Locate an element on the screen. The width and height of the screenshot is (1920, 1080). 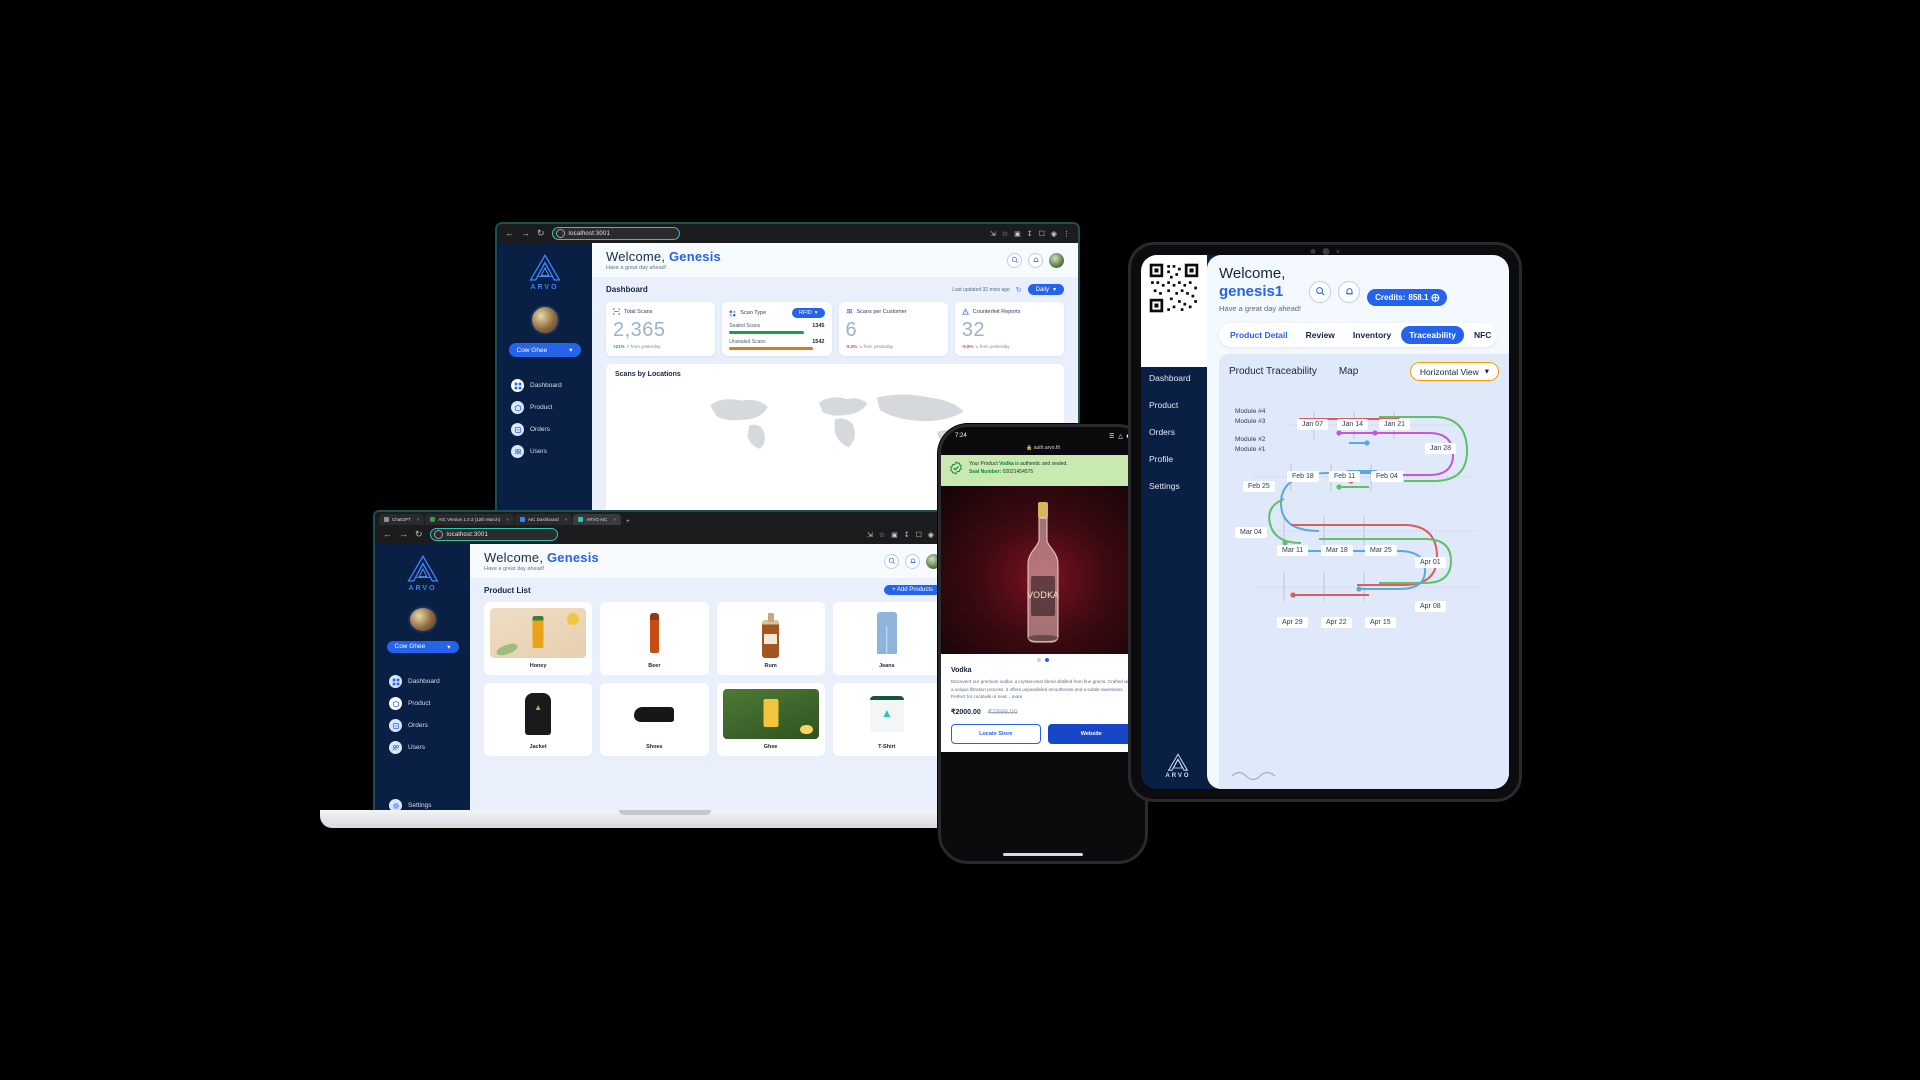
browser-tab: ChatGPT × is located at coordinates (402, 519).